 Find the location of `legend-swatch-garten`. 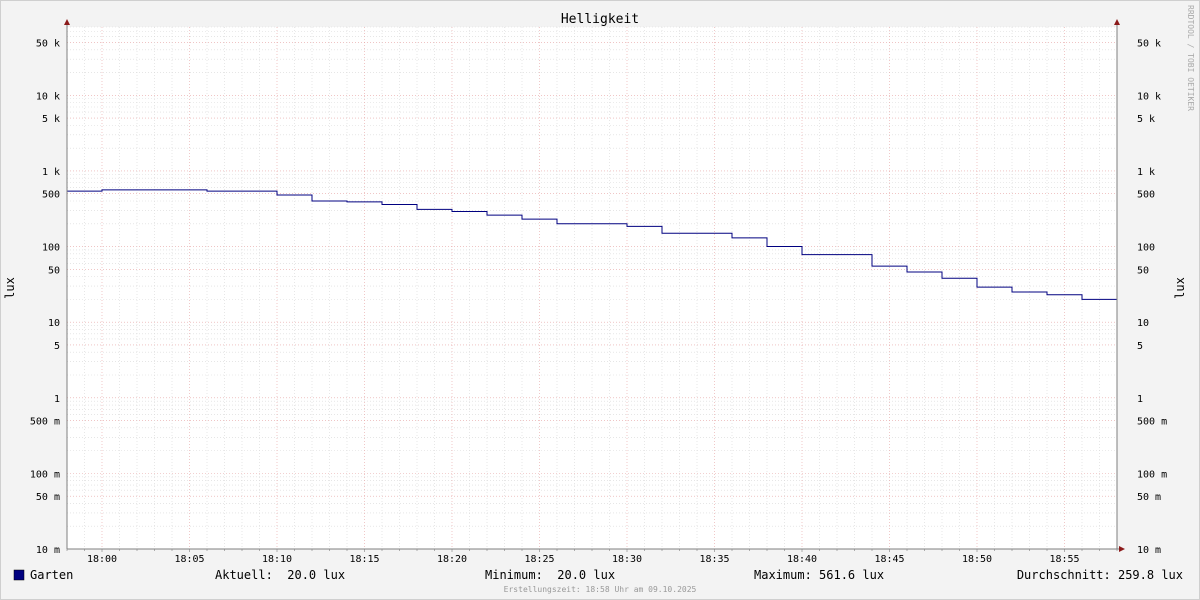

legend-swatch-garten is located at coordinates (19, 575).